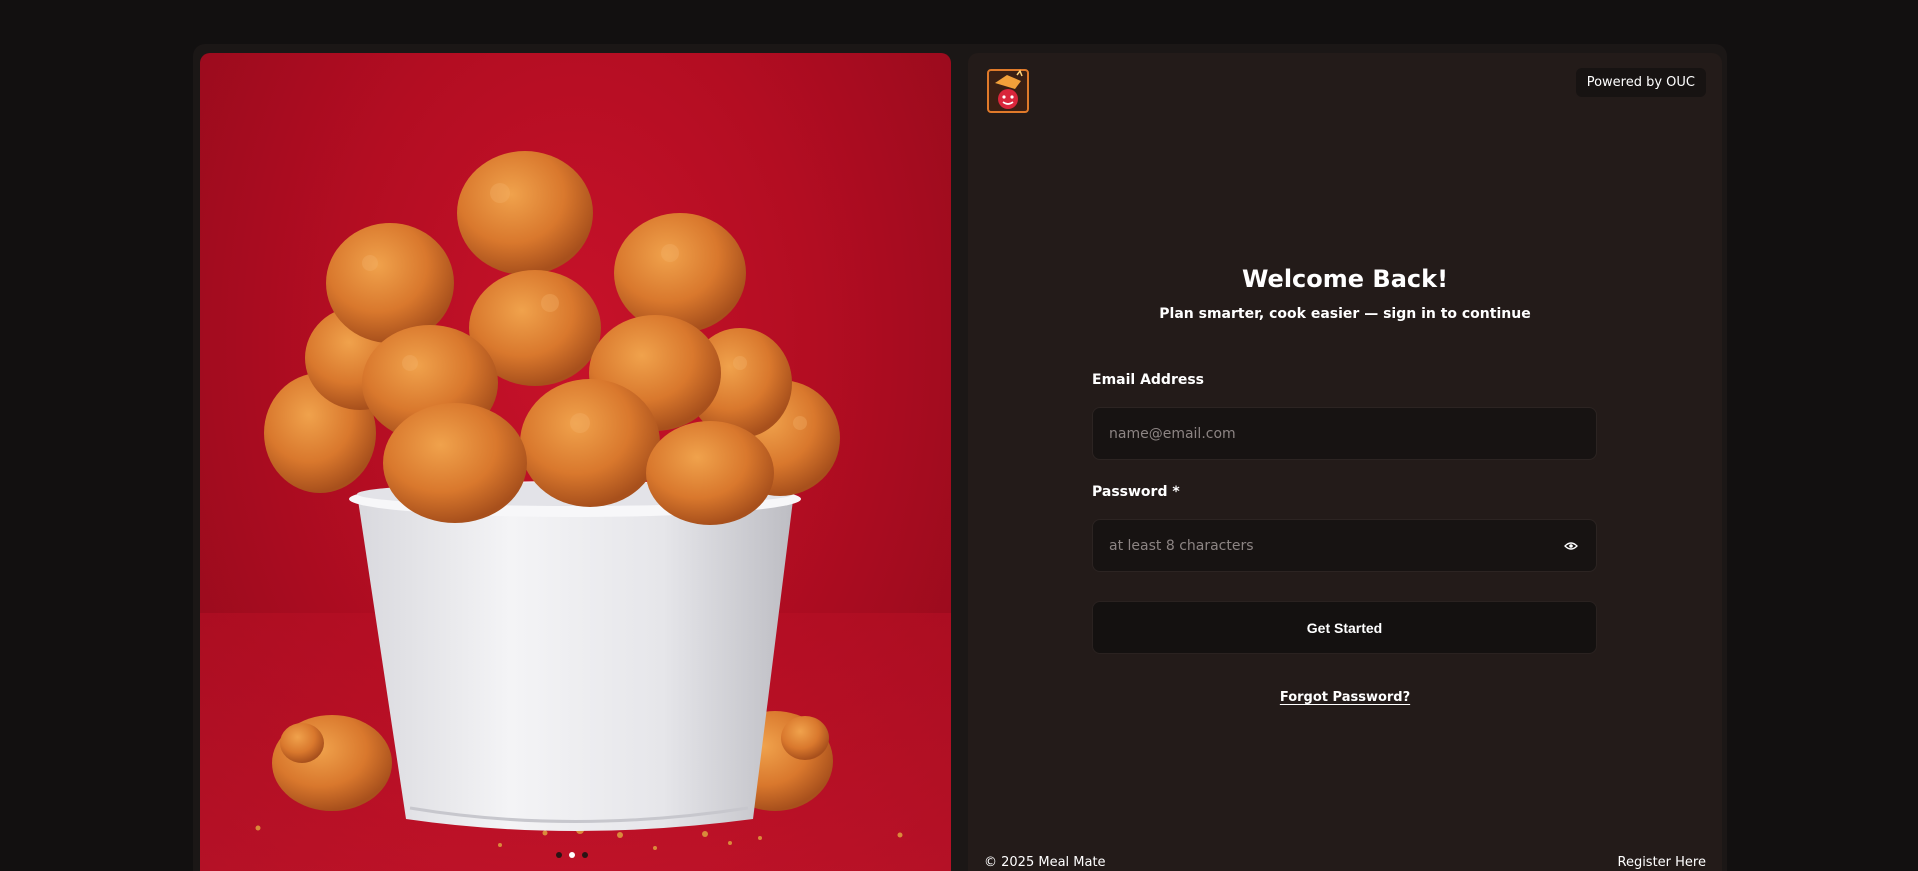 Image resolution: width=1918 pixels, height=871 pixels. Describe the element at coordinates (1148, 380) in the screenshot. I see `email-label: Email Address` at that location.